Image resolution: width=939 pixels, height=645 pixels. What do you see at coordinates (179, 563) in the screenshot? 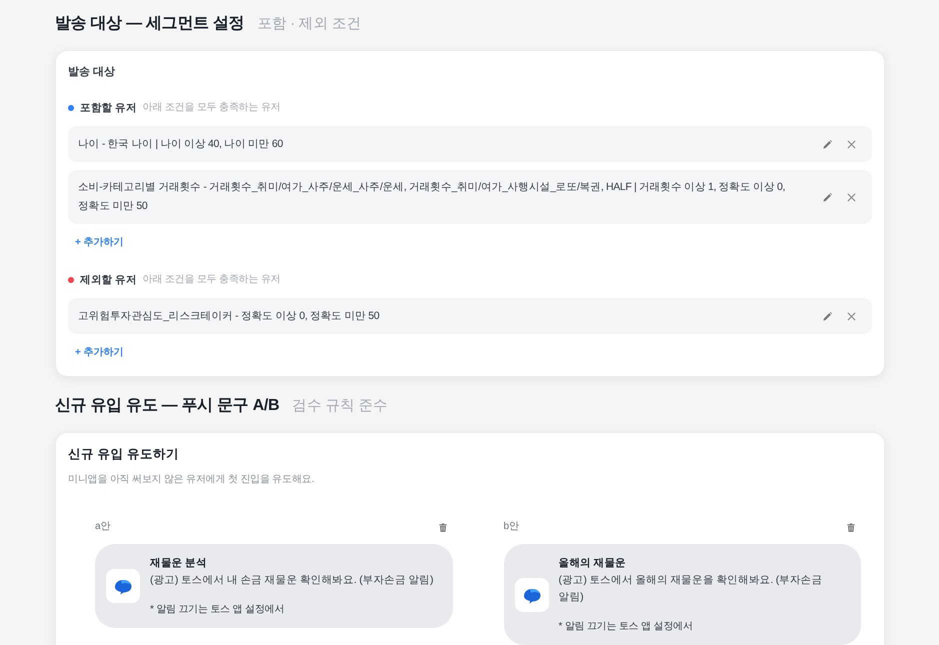
I see `push-title: 재물운 분석` at bounding box center [179, 563].